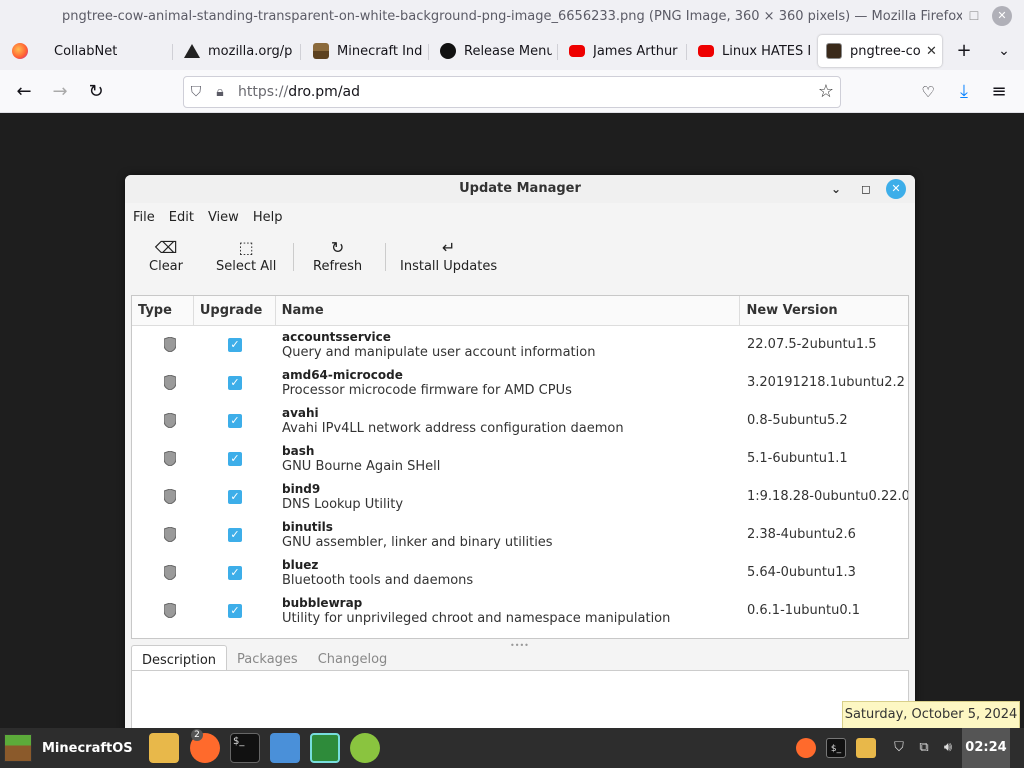 Image resolution: width=1024 pixels, height=768 pixels. I want to click on package-version: 3.20191218.1ubuntu2.2, so click(826, 382).